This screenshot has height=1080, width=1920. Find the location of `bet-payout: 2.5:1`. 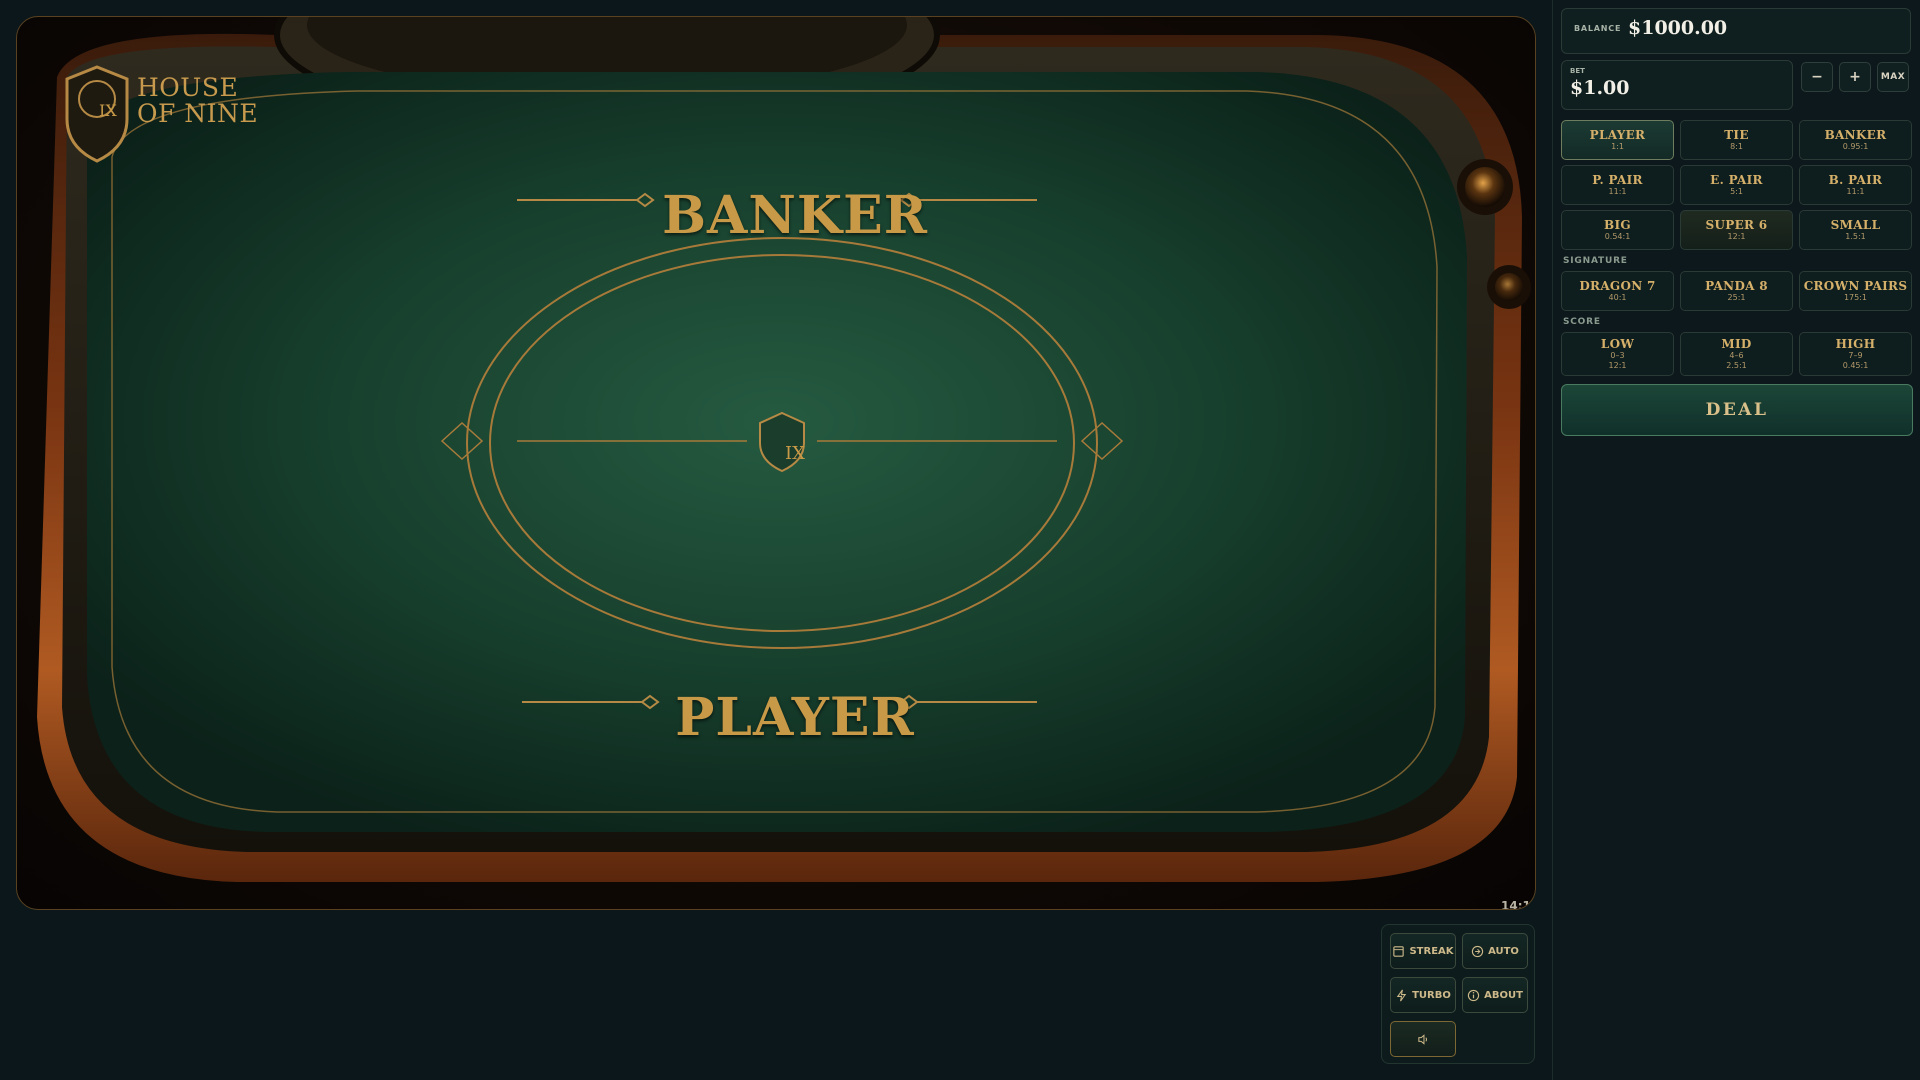

bet-payout: 2.5:1 is located at coordinates (1736, 365).